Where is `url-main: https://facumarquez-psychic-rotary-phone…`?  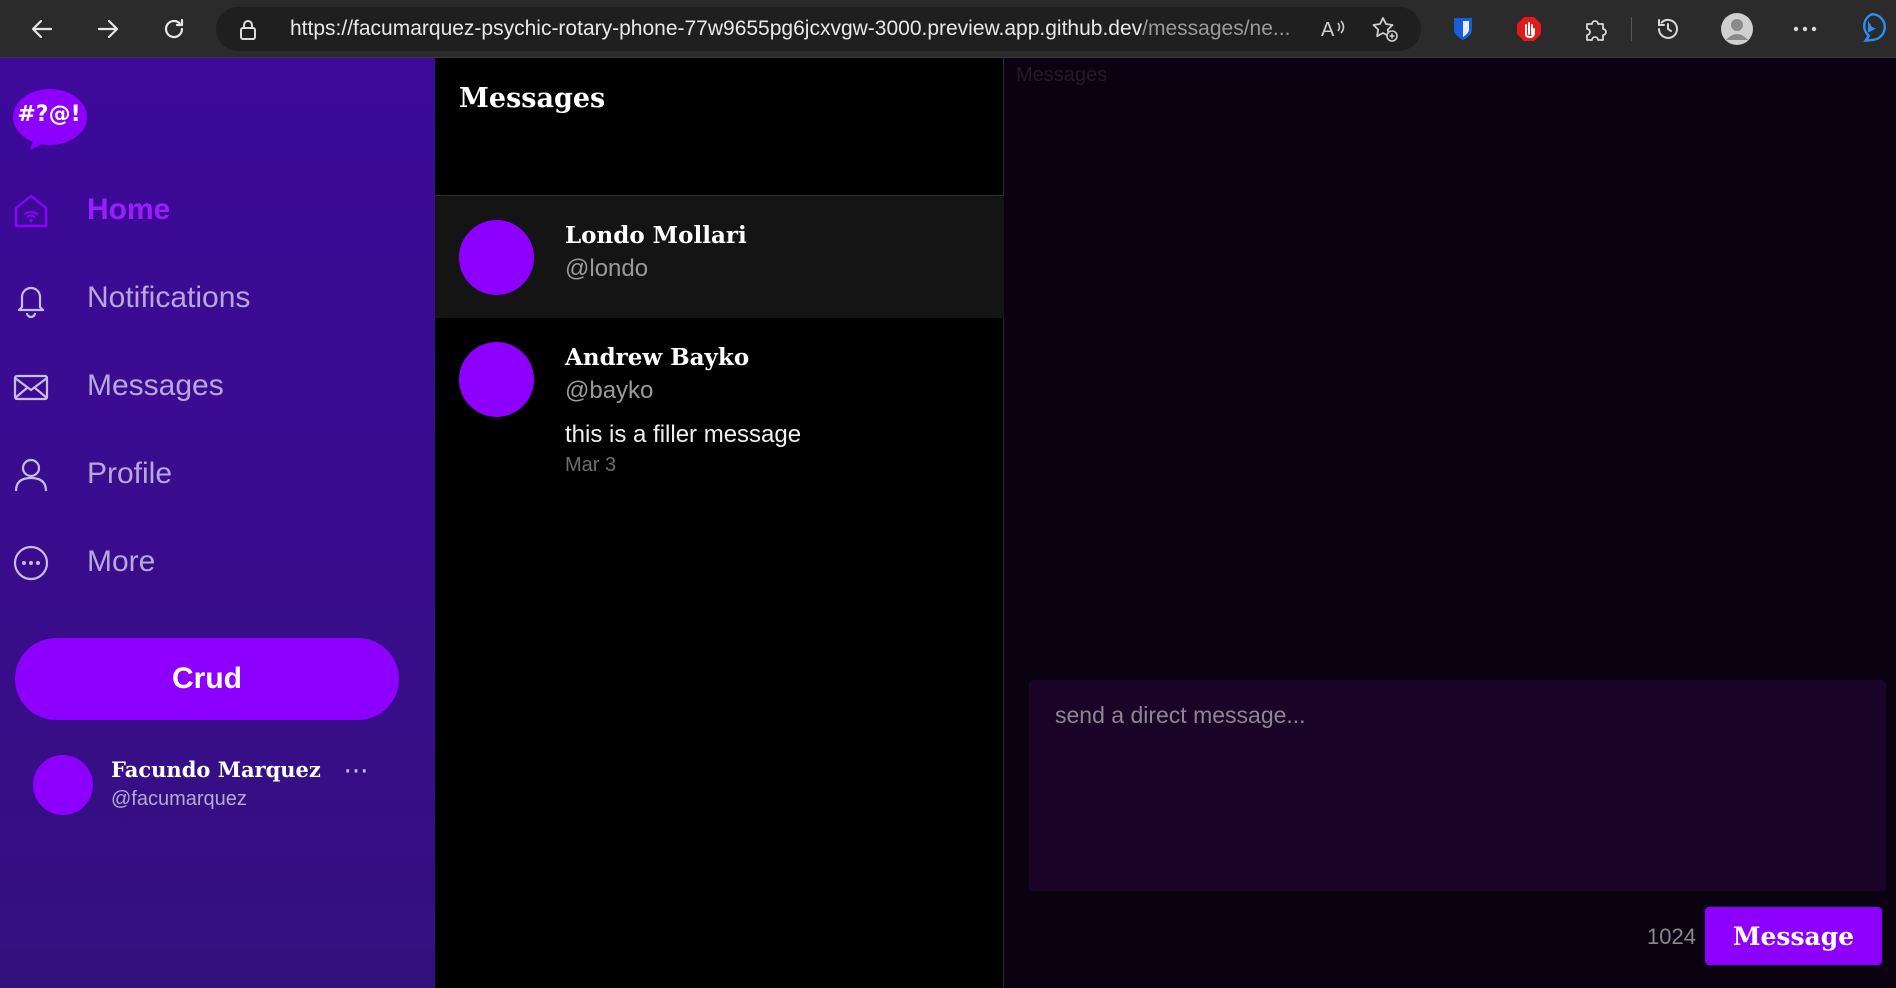 url-main: https://facumarquez-psychic-rotary-phone… is located at coordinates (716, 28).